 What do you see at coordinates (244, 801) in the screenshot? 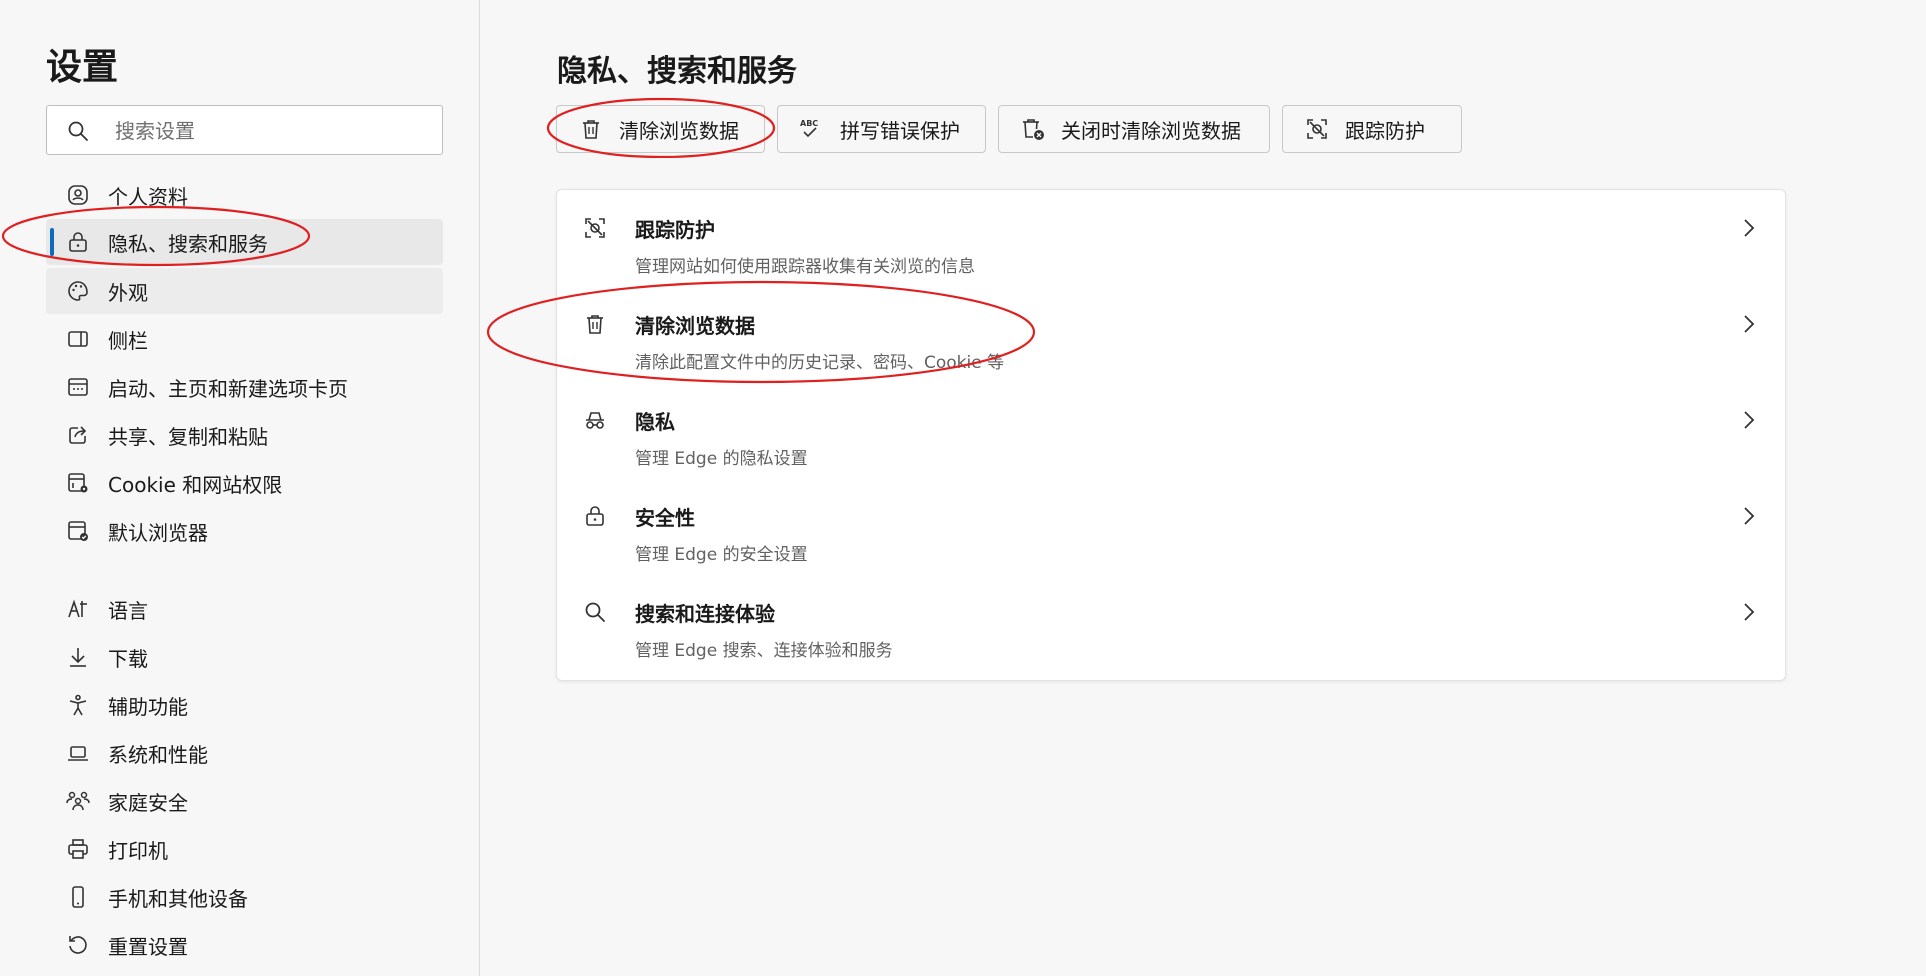
I see `sidebar-item-family: 家庭安全` at bounding box center [244, 801].